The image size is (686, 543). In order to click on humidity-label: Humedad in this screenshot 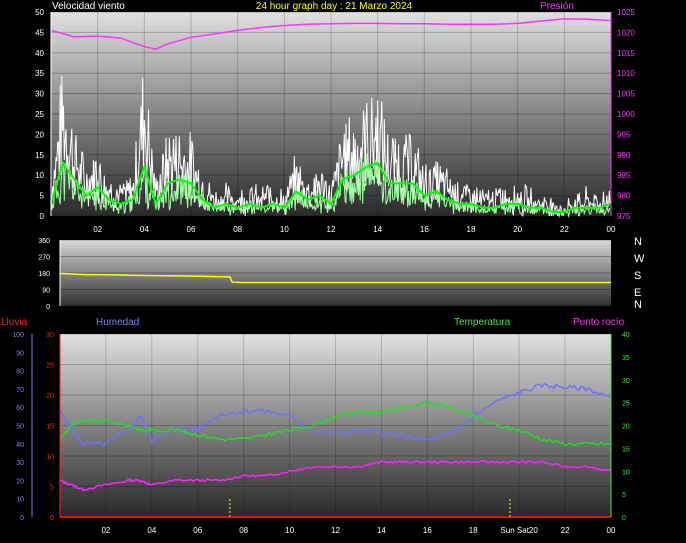, I will do `click(117, 322)`.